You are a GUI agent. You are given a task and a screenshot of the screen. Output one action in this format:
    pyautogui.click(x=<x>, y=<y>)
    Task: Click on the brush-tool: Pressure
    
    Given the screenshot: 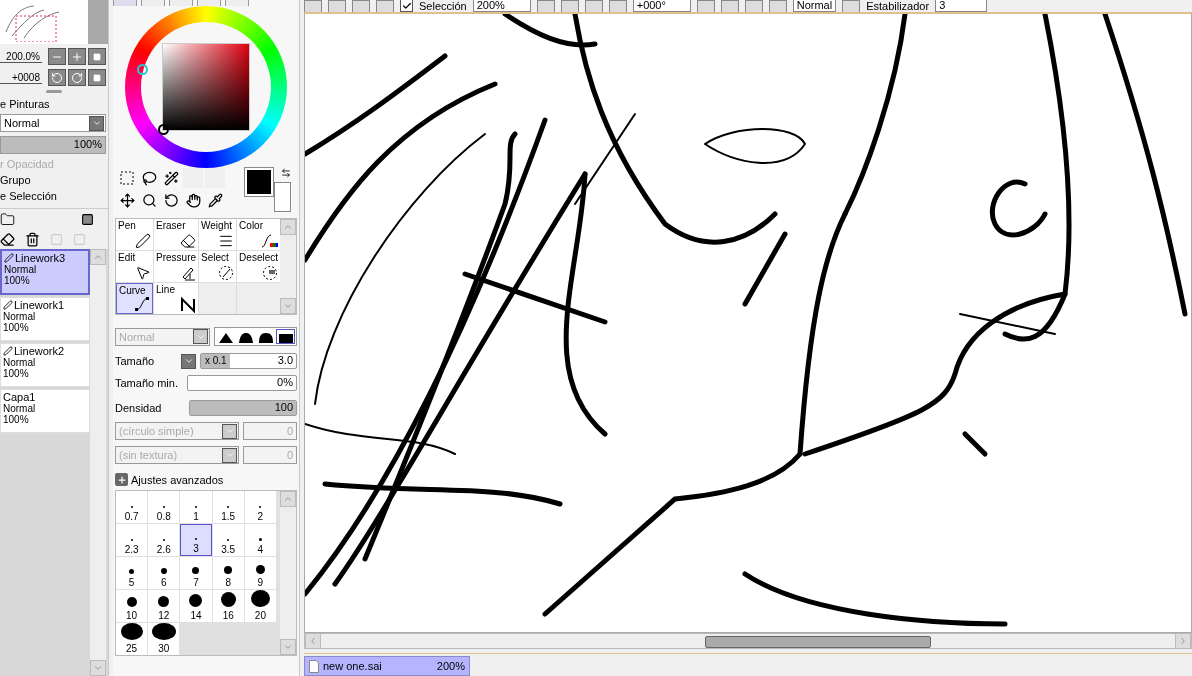 What is the action you would take?
    pyautogui.click(x=176, y=266)
    